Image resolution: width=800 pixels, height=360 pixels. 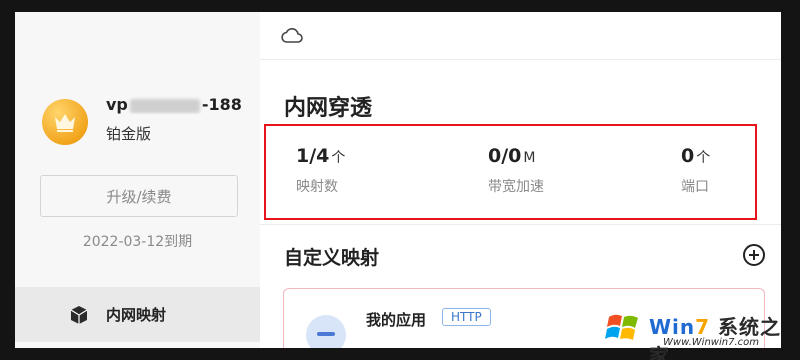 What do you see at coordinates (129, 134) in the screenshot?
I see `plan-name: 铂金版` at bounding box center [129, 134].